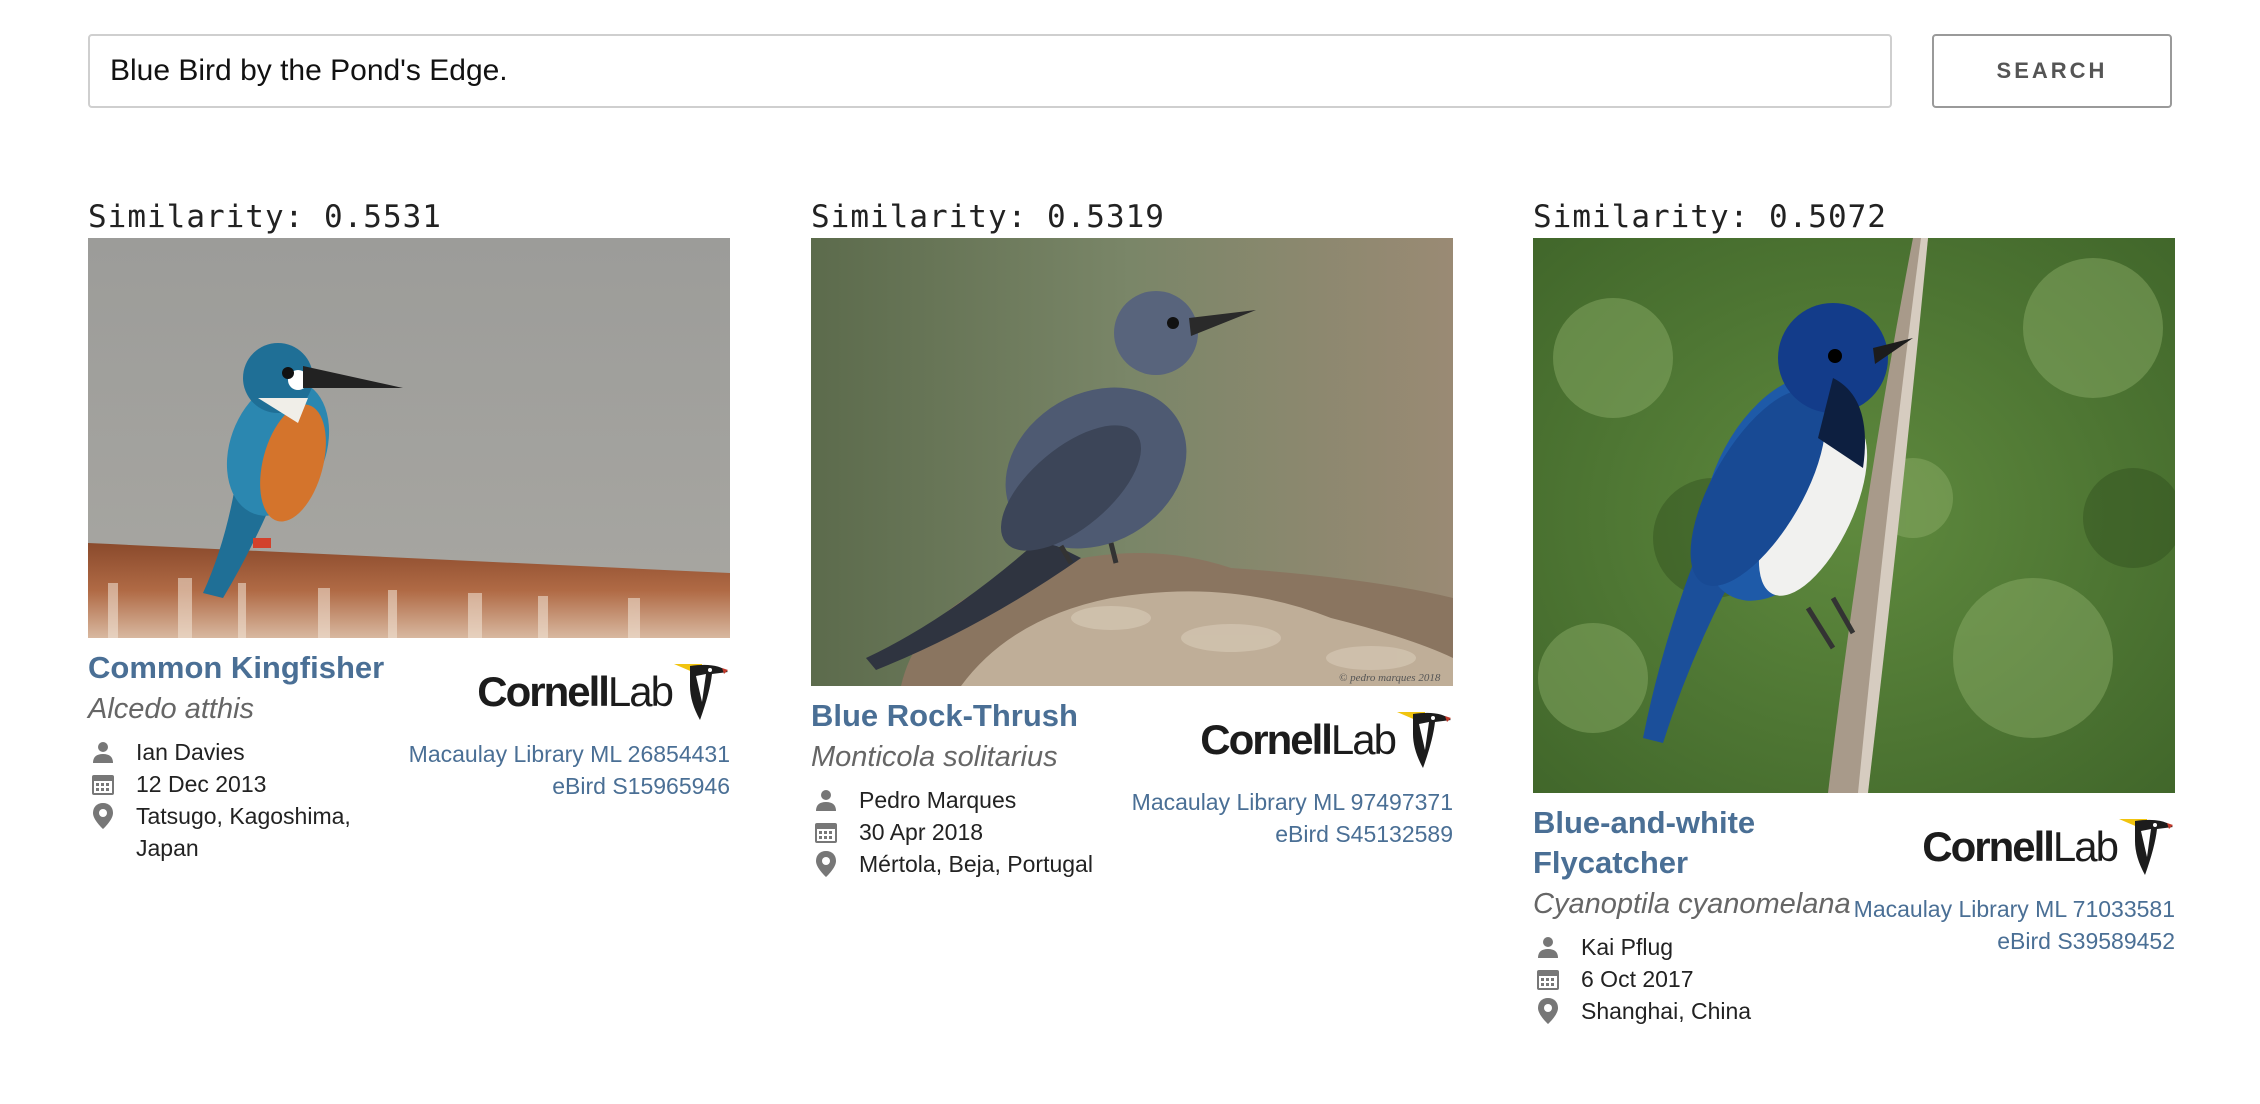 This screenshot has height=1104, width=2260. What do you see at coordinates (190, 752) in the screenshot?
I see `photographer-name: Ian Davies` at bounding box center [190, 752].